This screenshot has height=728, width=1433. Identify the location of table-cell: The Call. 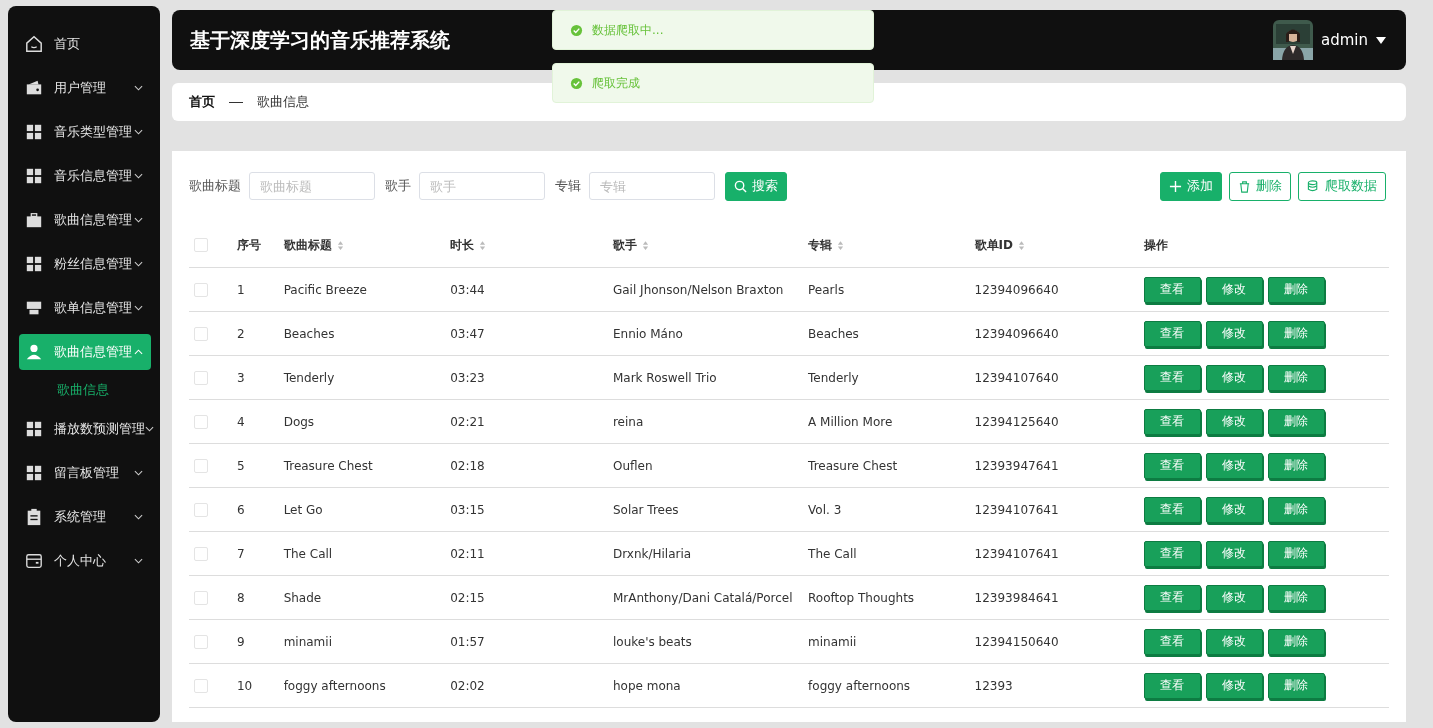
(832, 553).